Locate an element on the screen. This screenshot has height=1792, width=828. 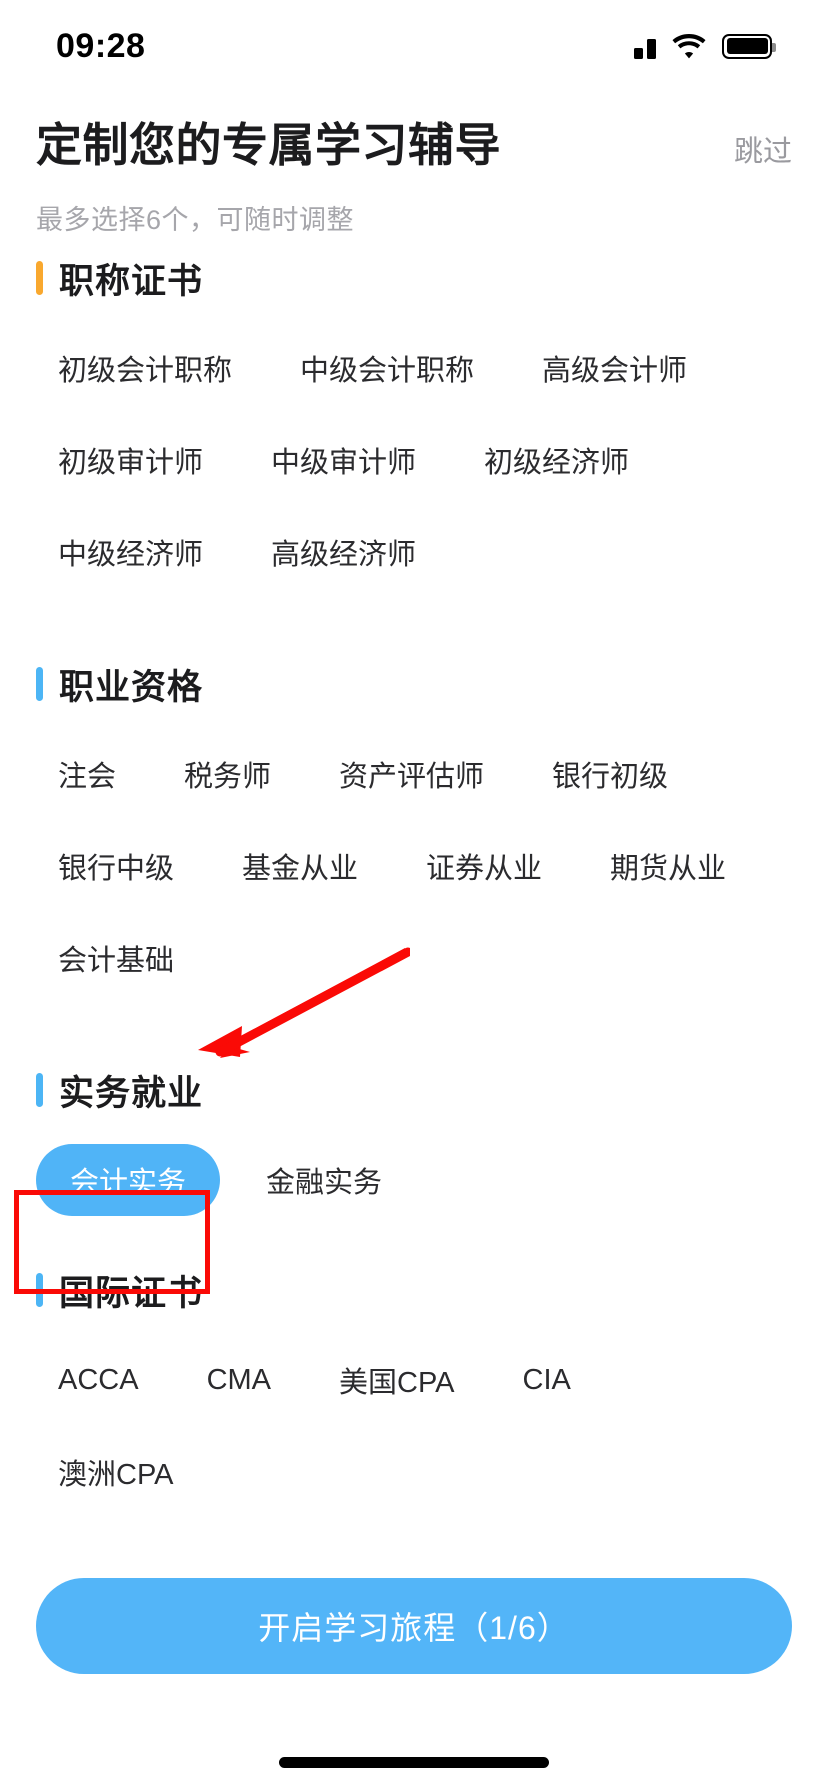
chip-option: 初级经济师 is located at coordinates (556, 460).